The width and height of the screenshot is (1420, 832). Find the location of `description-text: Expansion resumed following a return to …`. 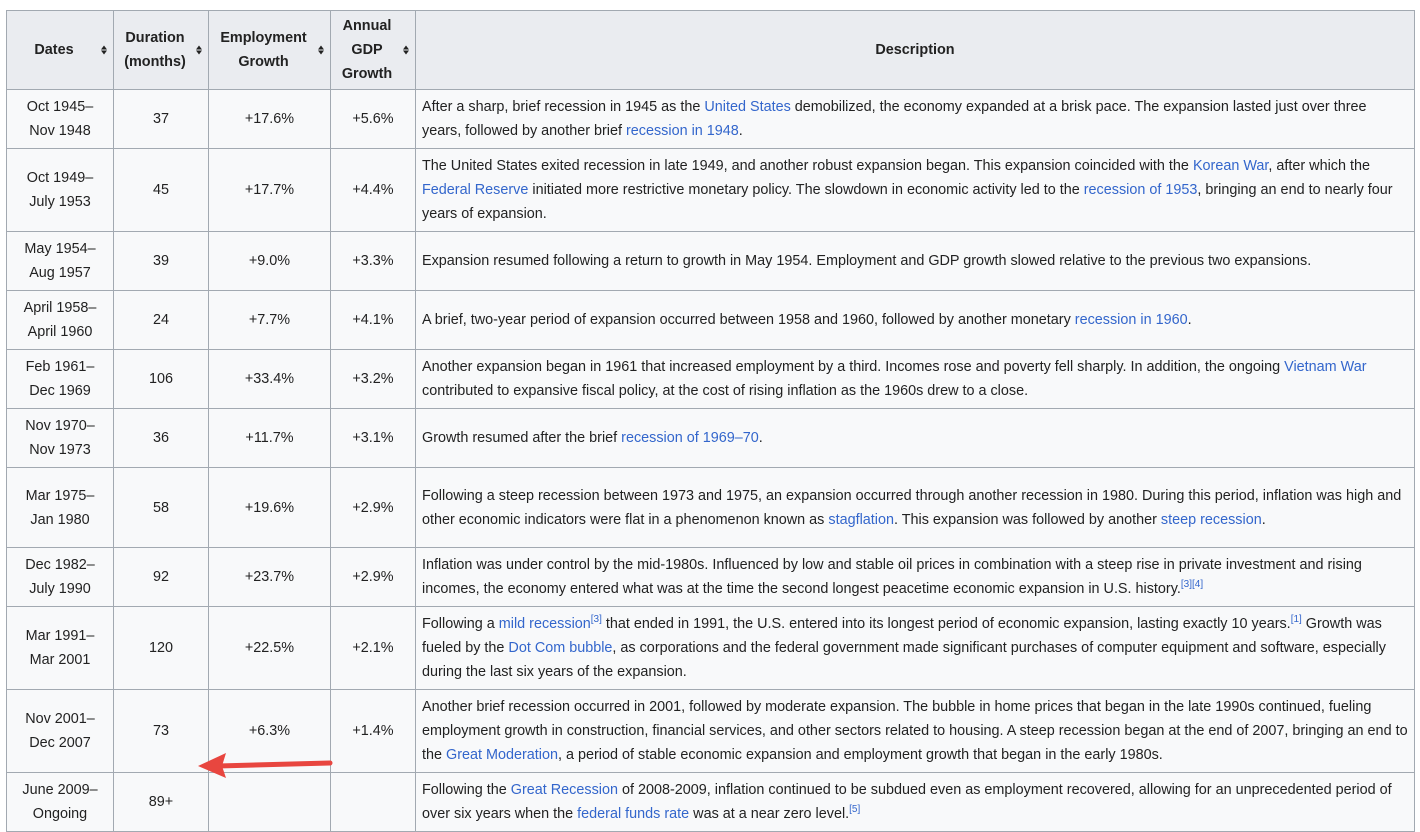

description-text: Expansion resumed following a return to … is located at coordinates (867, 261).